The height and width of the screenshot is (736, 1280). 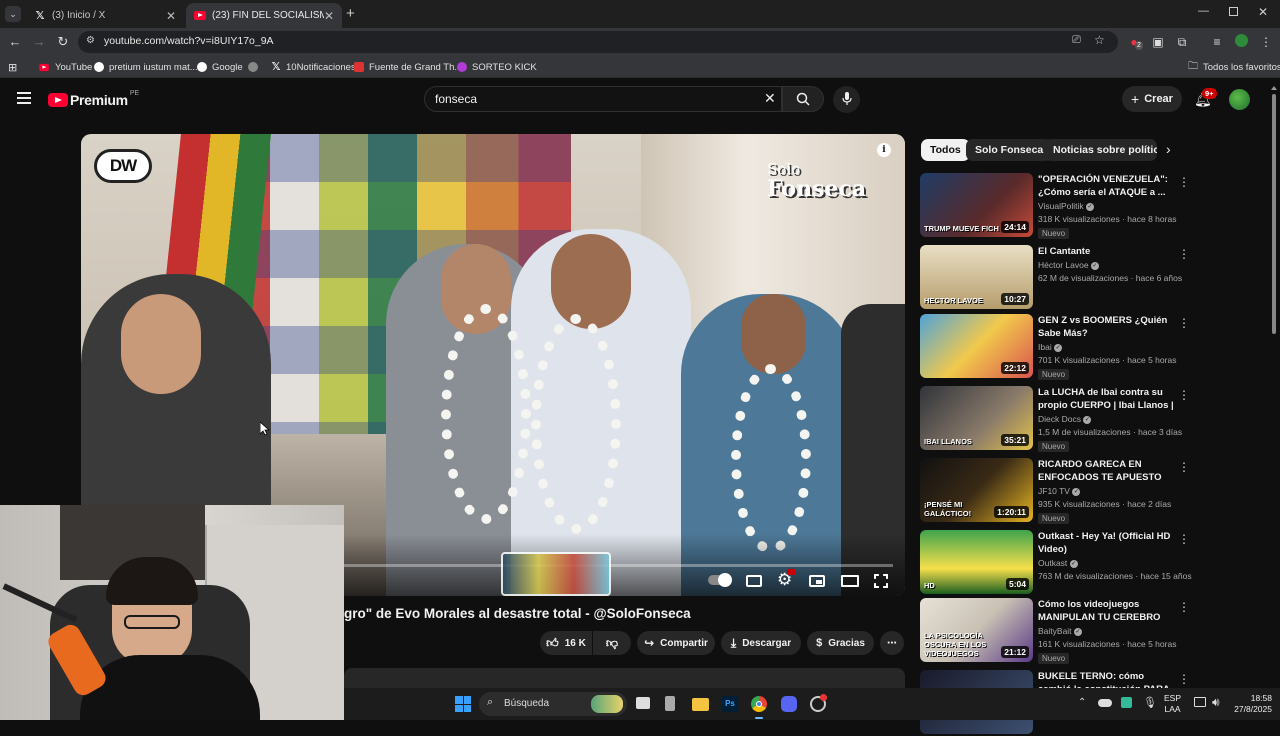 What do you see at coordinates (1168, 149) in the screenshot?
I see `chips-next-arrow-icon: ›` at bounding box center [1168, 149].